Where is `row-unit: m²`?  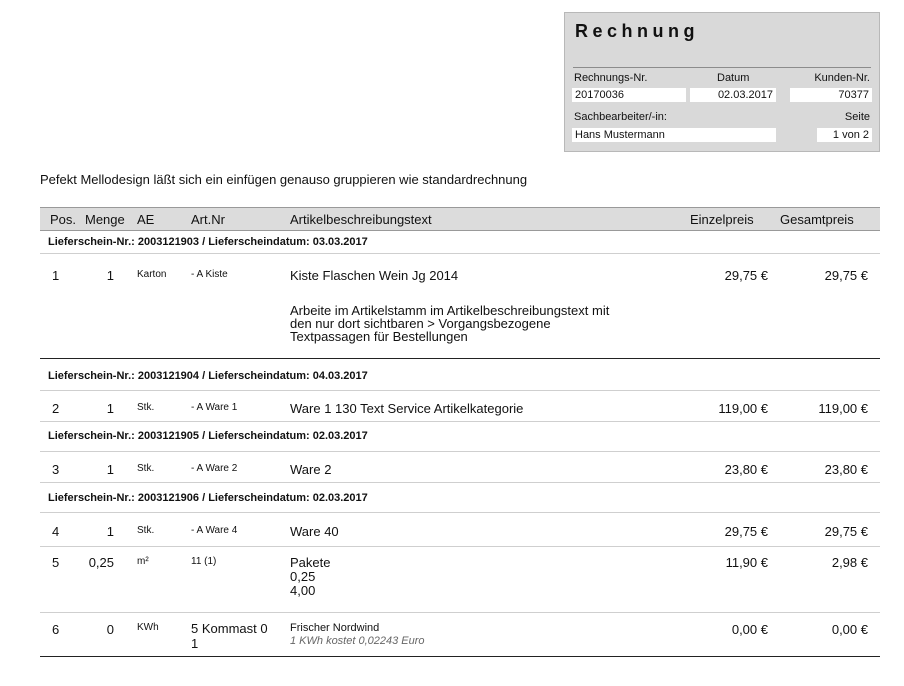 row-unit: m² is located at coordinates (143, 561).